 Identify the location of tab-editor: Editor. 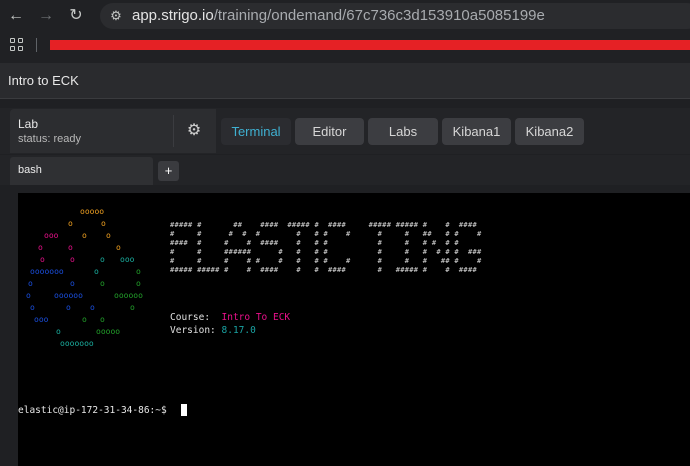
(329, 131).